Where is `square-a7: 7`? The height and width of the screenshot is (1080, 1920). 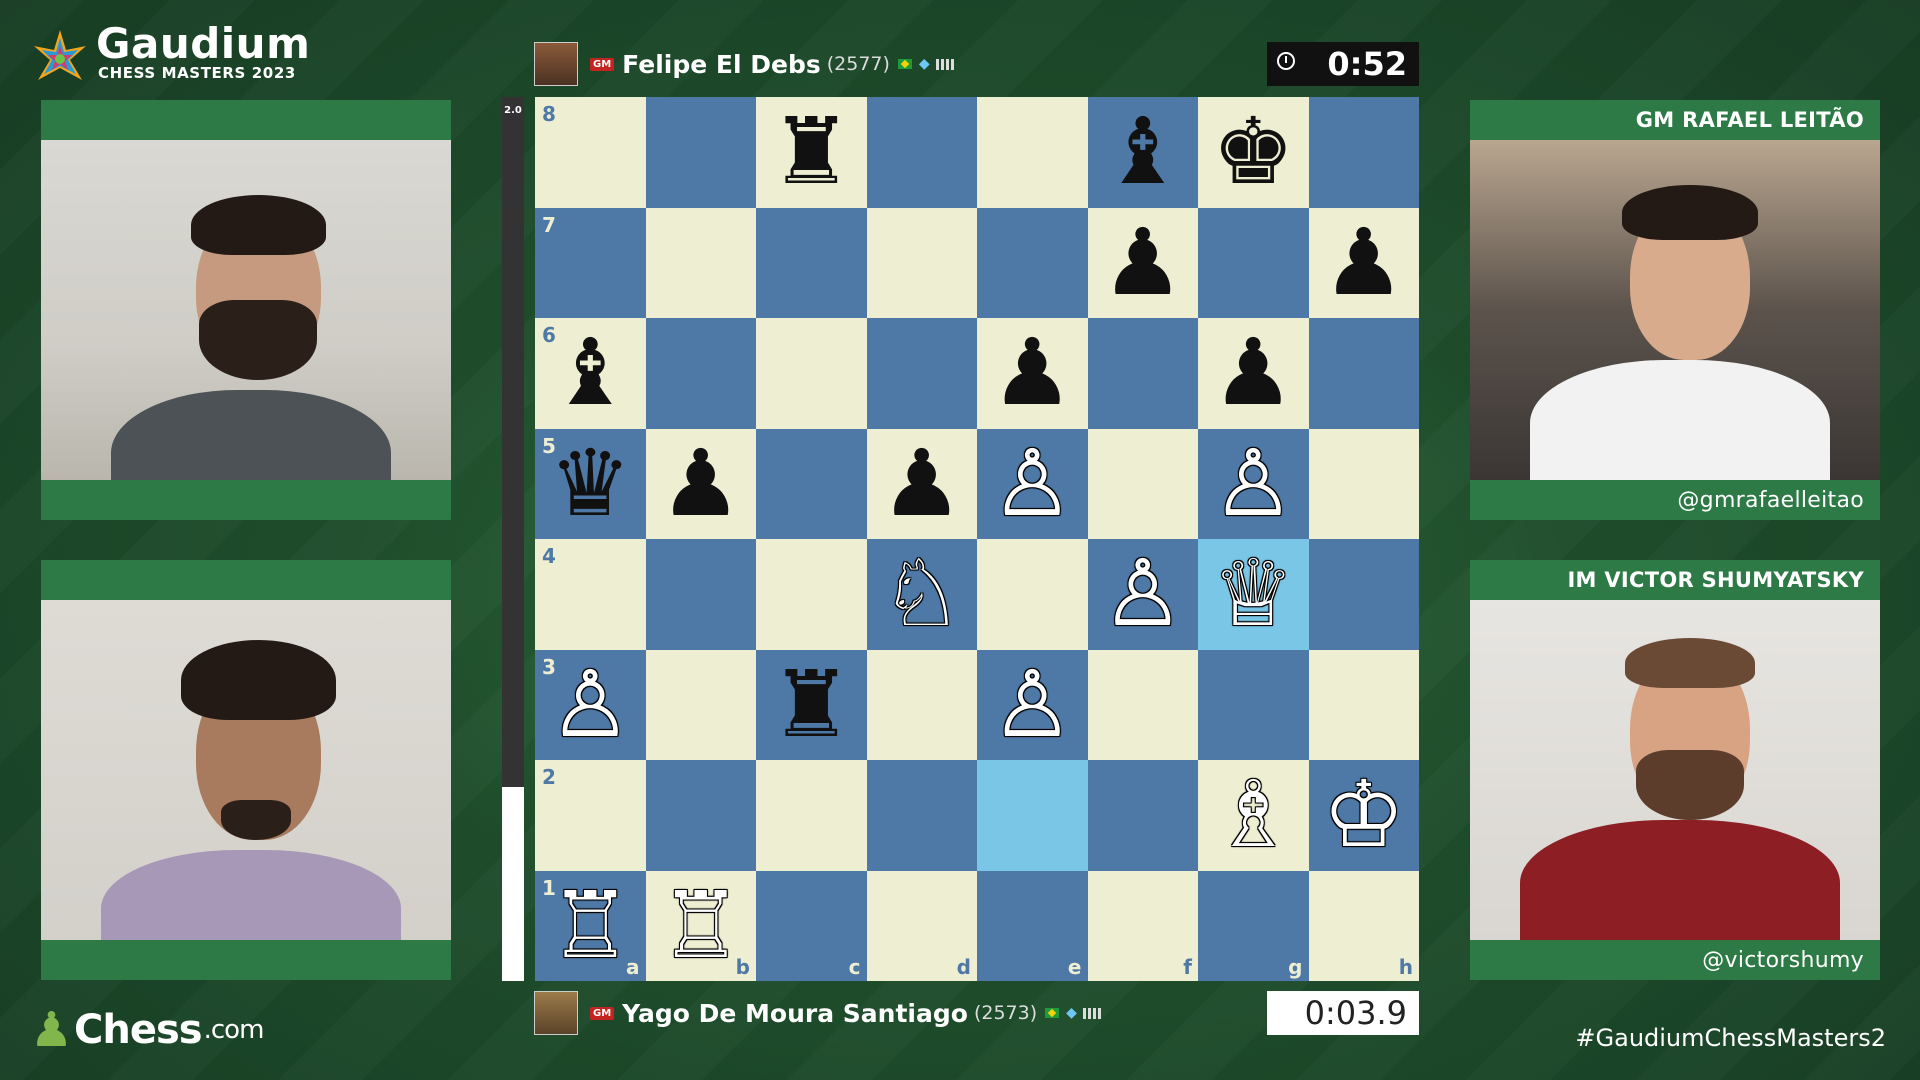 square-a7: 7 is located at coordinates (590, 262).